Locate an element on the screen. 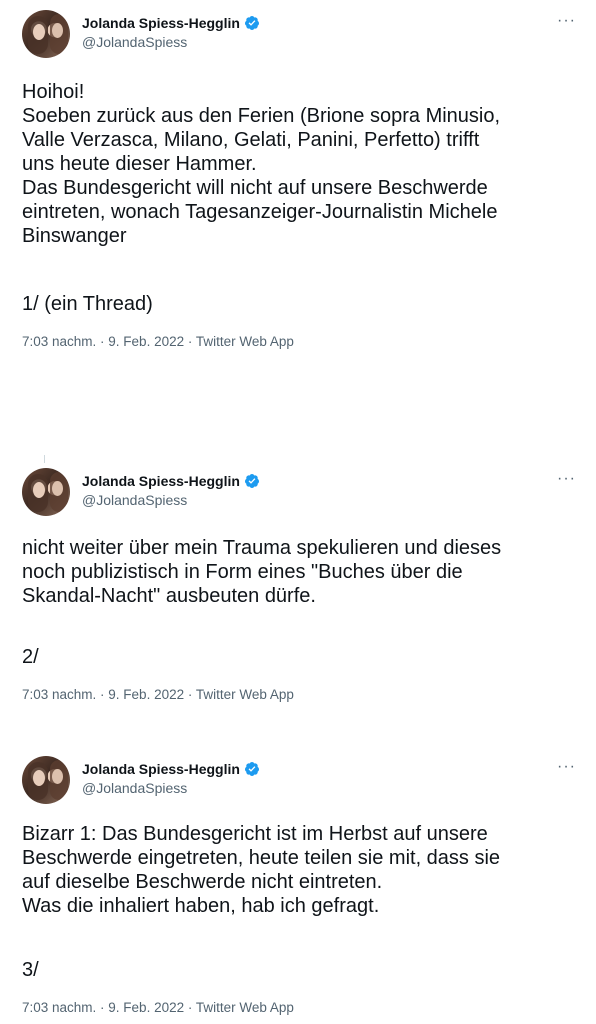  thread-marker: 1/ (ein Thread) is located at coordinates (87, 304).